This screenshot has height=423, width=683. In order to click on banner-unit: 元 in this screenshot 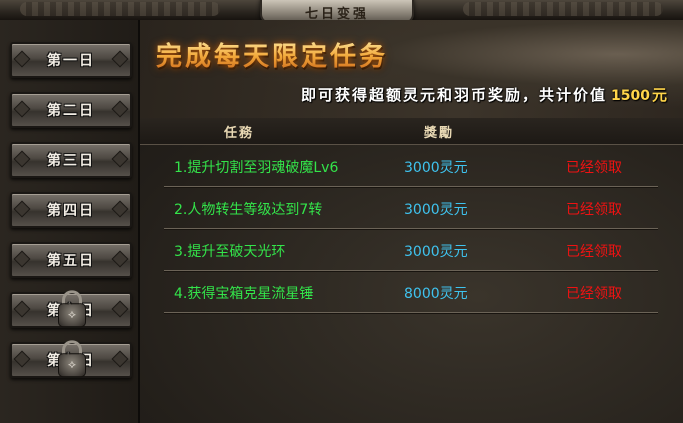, I will do `click(660, 95)`.